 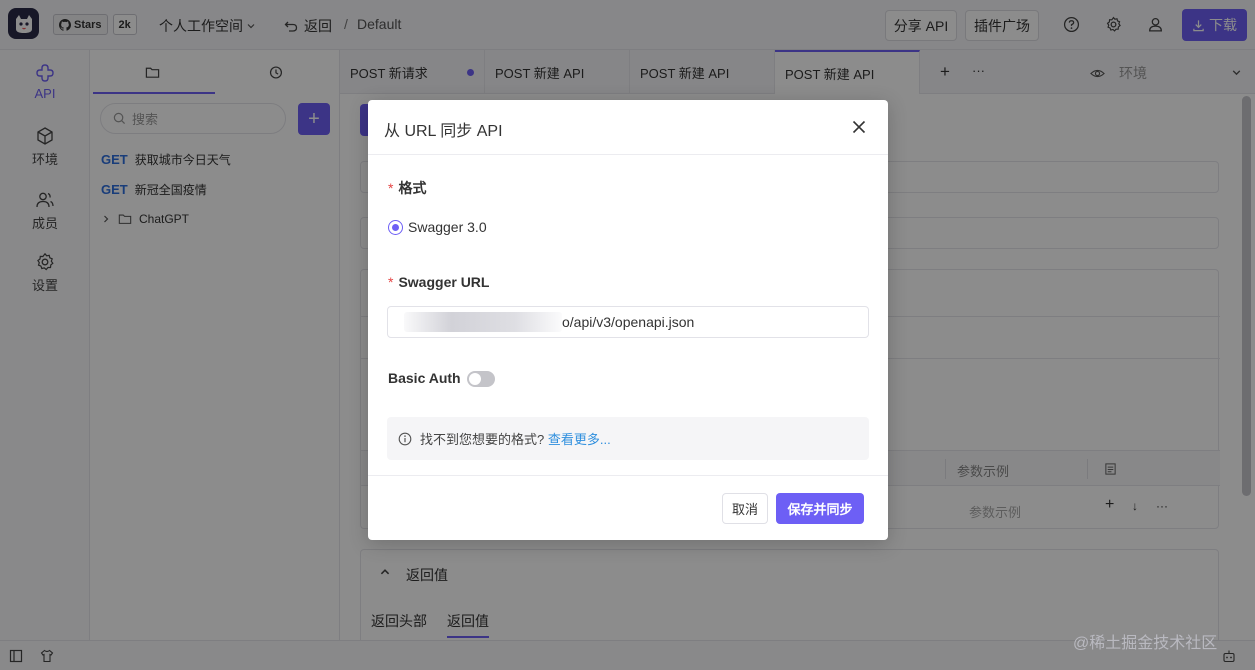 I want to click on blurred-url-prefix, so click(x=483, y=322).